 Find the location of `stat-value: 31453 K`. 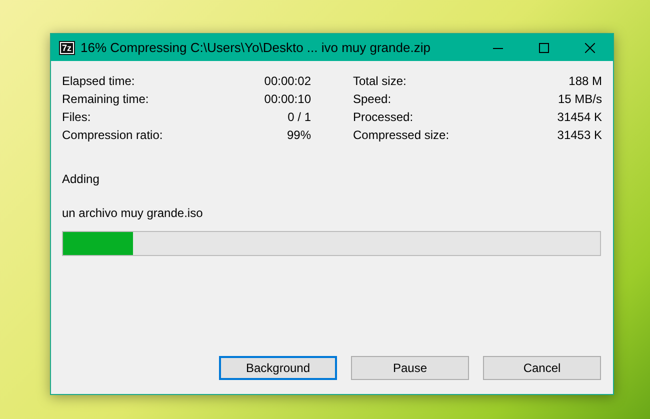

stat-value: 31453 K is located at coordinates (579, 135).